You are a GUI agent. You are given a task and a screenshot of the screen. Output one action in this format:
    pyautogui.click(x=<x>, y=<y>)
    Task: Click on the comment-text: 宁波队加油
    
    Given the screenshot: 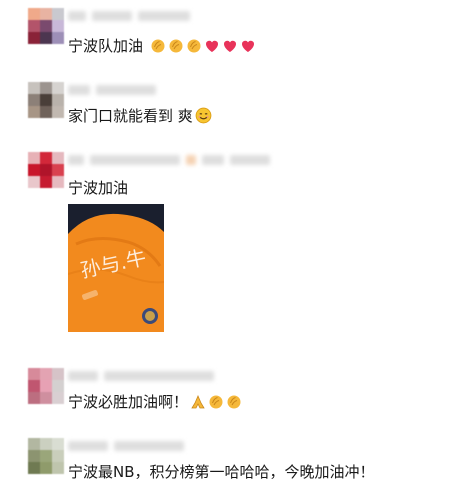 What is the action you would take?
    pyautogui.click(x=162, y=47)
    